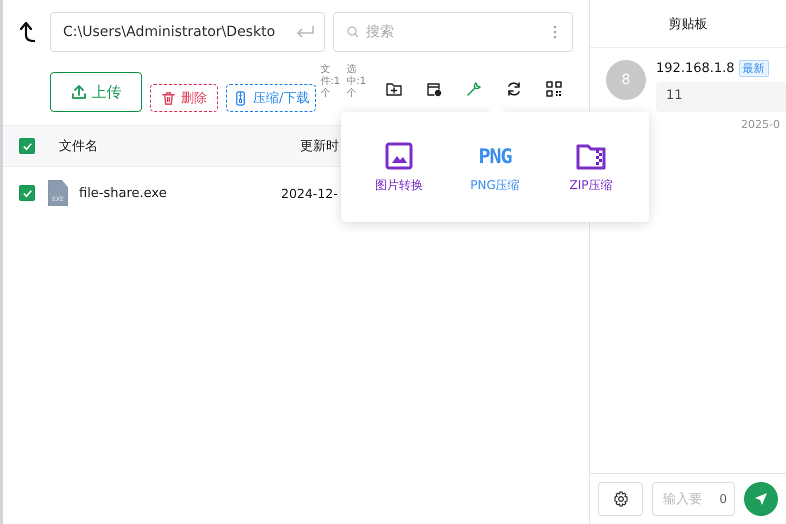  What do you see at coordinates (514, 89) in the screenshot?
I see `refresh-icon` at bounding box center [514, 89].